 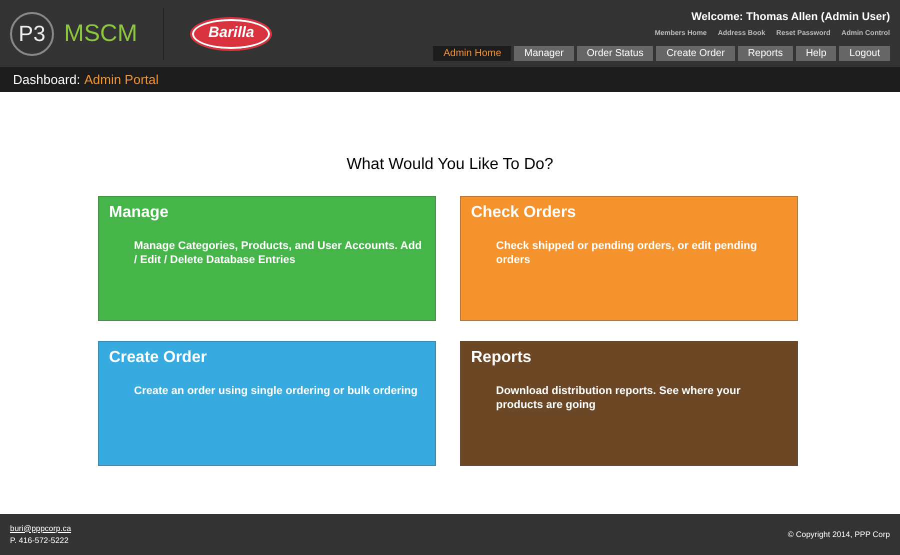 I want to click on action-card: Reports Download distribution reports. See where your products are going, so click(x=629, y=403).